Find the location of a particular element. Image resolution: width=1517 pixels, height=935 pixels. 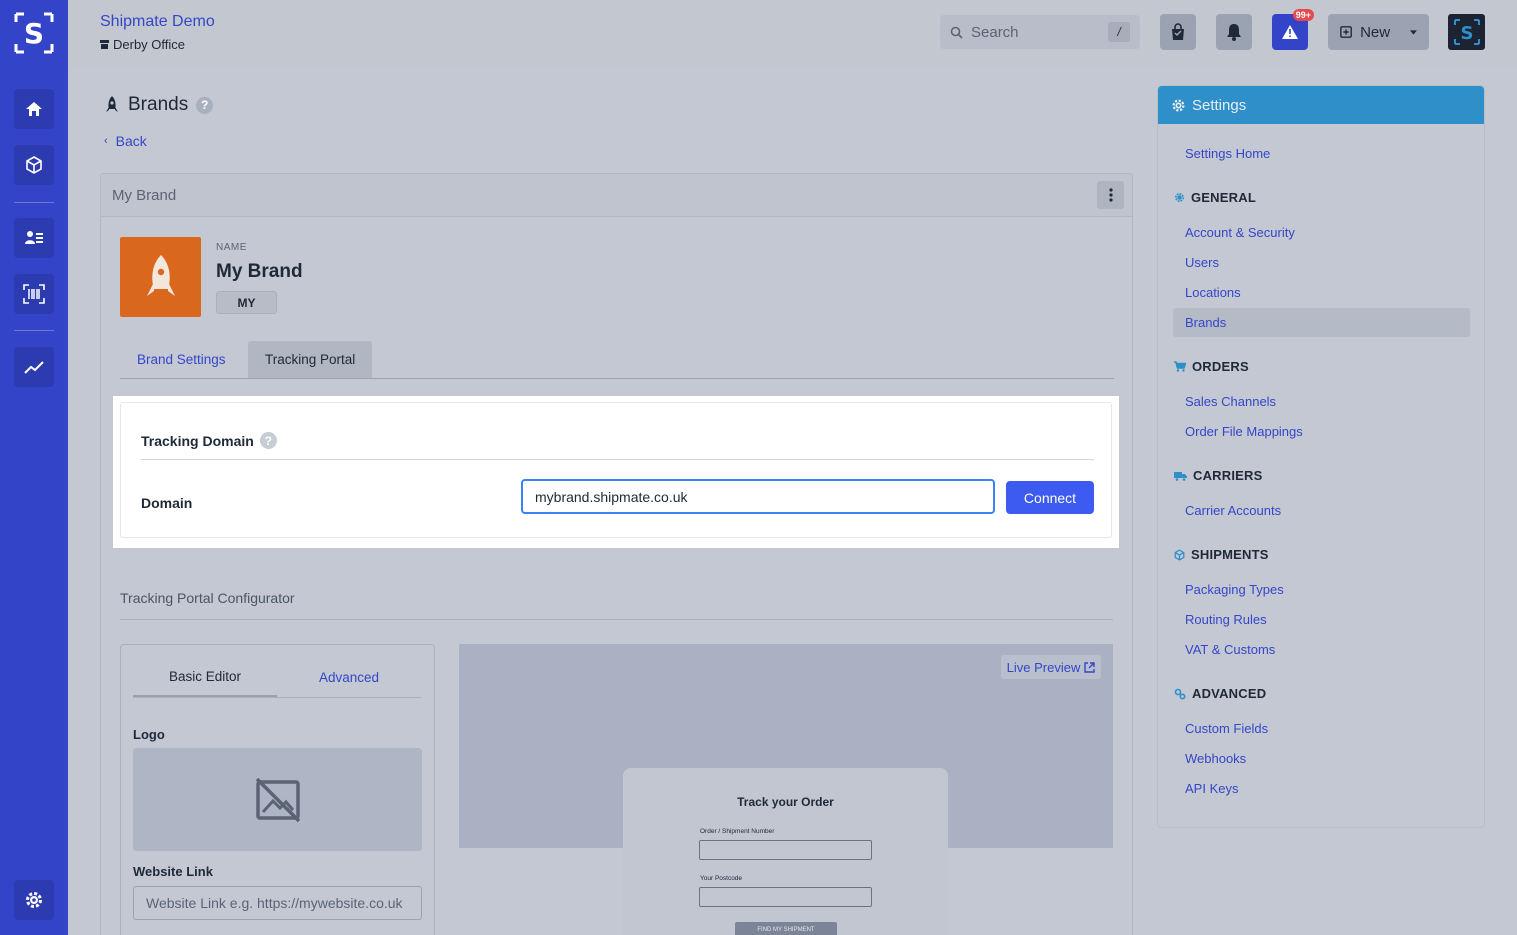

more-options-button is located at coordinates (1110, 195).